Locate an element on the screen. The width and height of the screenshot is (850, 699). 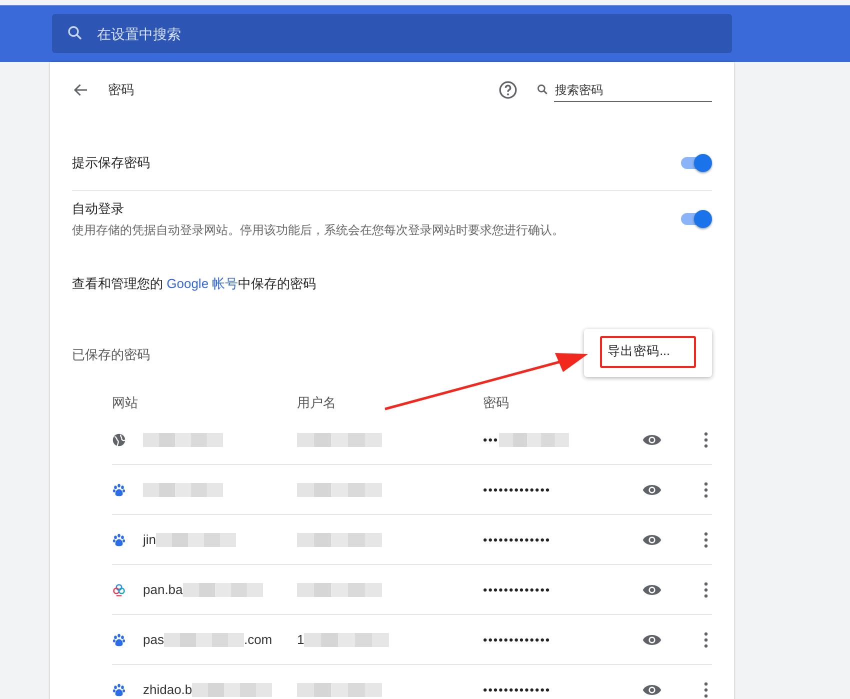
account-note: 查看和管理您的 Google 帐号中保存的密码 is located at coordinates (195, 284).